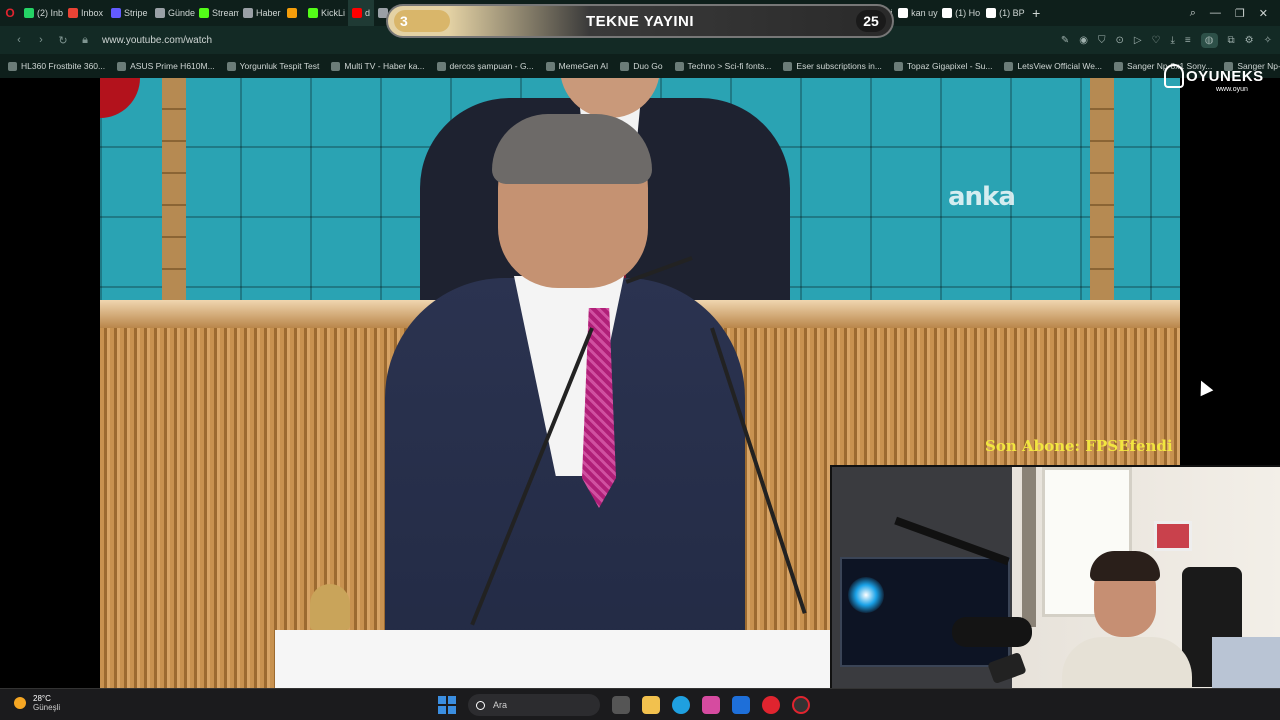 Image resolution: width=1280 pixels, height=720 pixels. What do you see at coordinates (272, 66) in the screenshot?
I see `bookmark-item: Yorgunluk Tespit Test` at bounding box center [272, 66].